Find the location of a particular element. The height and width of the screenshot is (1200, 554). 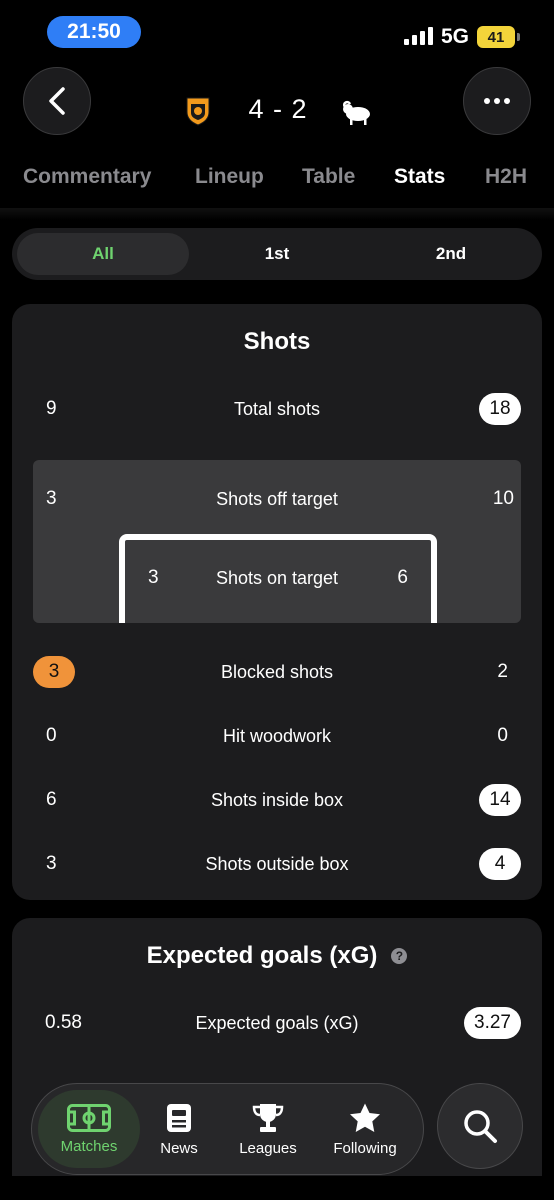

pitch-icon is located at coordinates (89, 1117).